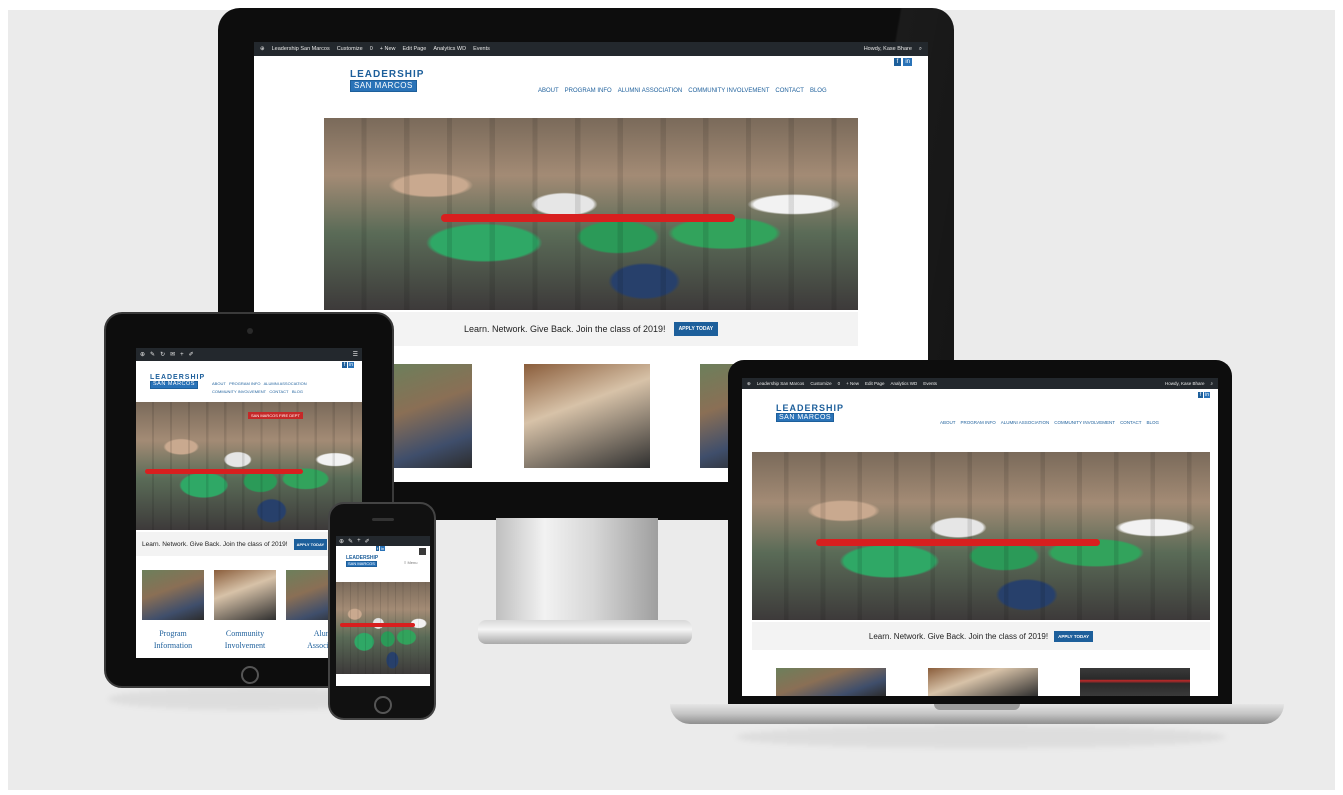 The image size is (1343, 795). What do you see at coordinates (422, 551) in the screenshot?
I see `user-avatar-icon` at bounding box center [422, 551].